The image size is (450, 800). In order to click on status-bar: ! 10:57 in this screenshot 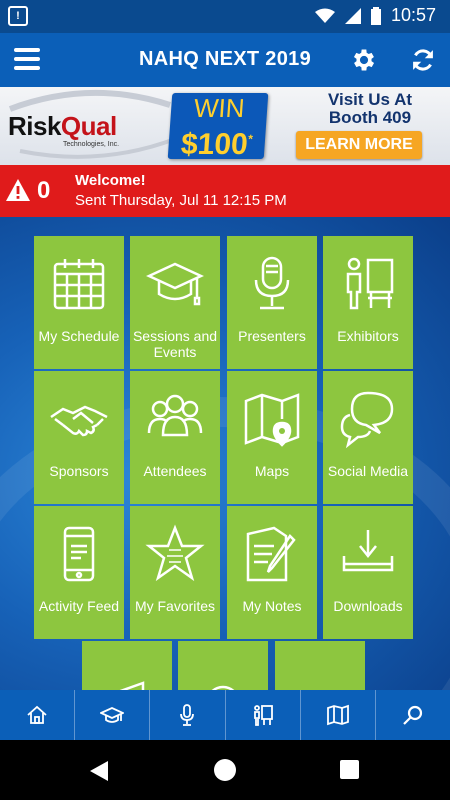, I will do `click(225, 16)`.